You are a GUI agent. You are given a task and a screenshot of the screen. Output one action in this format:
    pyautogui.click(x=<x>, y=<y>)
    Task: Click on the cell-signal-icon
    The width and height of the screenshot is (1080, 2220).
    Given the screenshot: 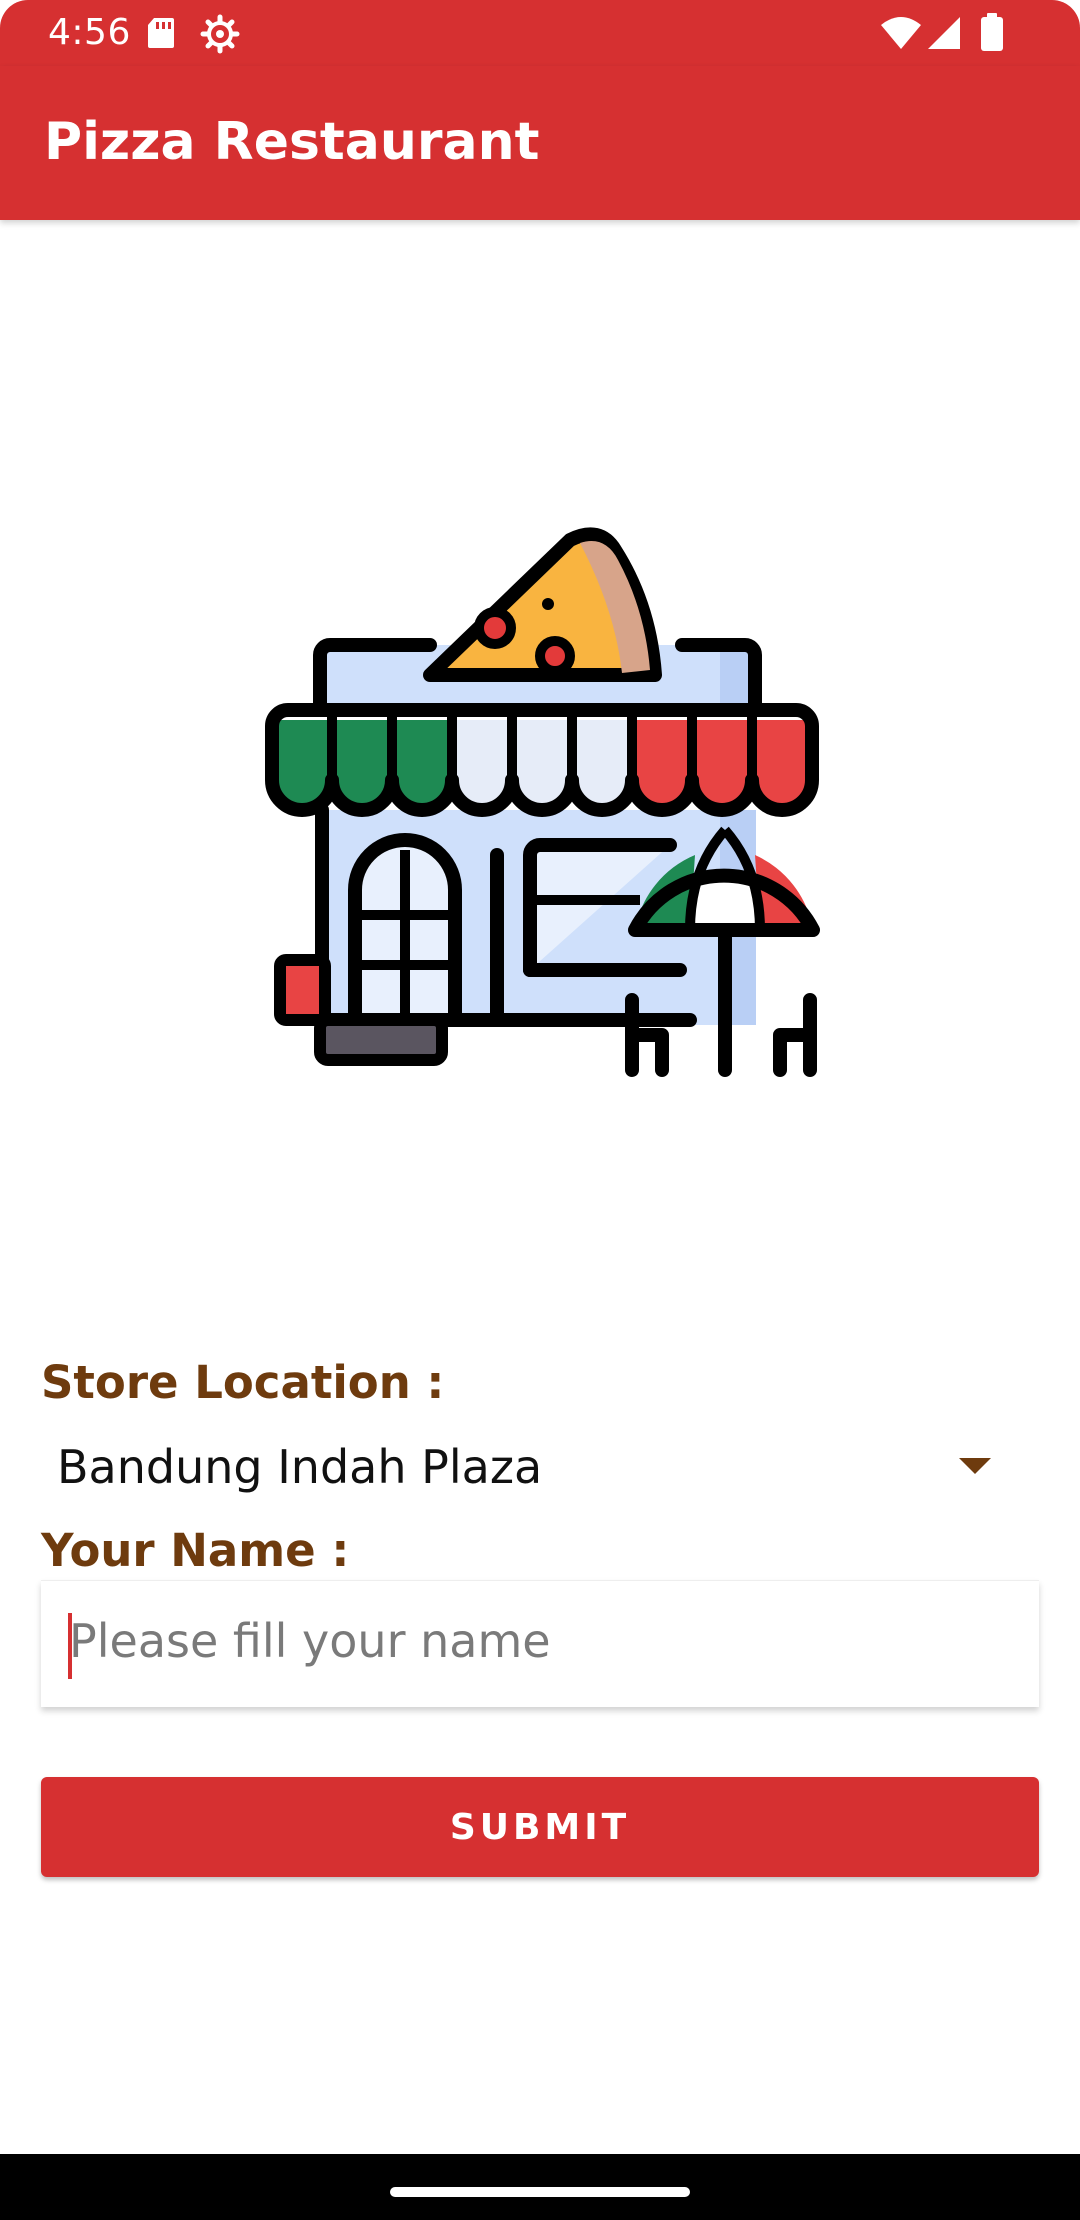 What is the action you would take?
    pyautogui.click(x=944, y=33)
    